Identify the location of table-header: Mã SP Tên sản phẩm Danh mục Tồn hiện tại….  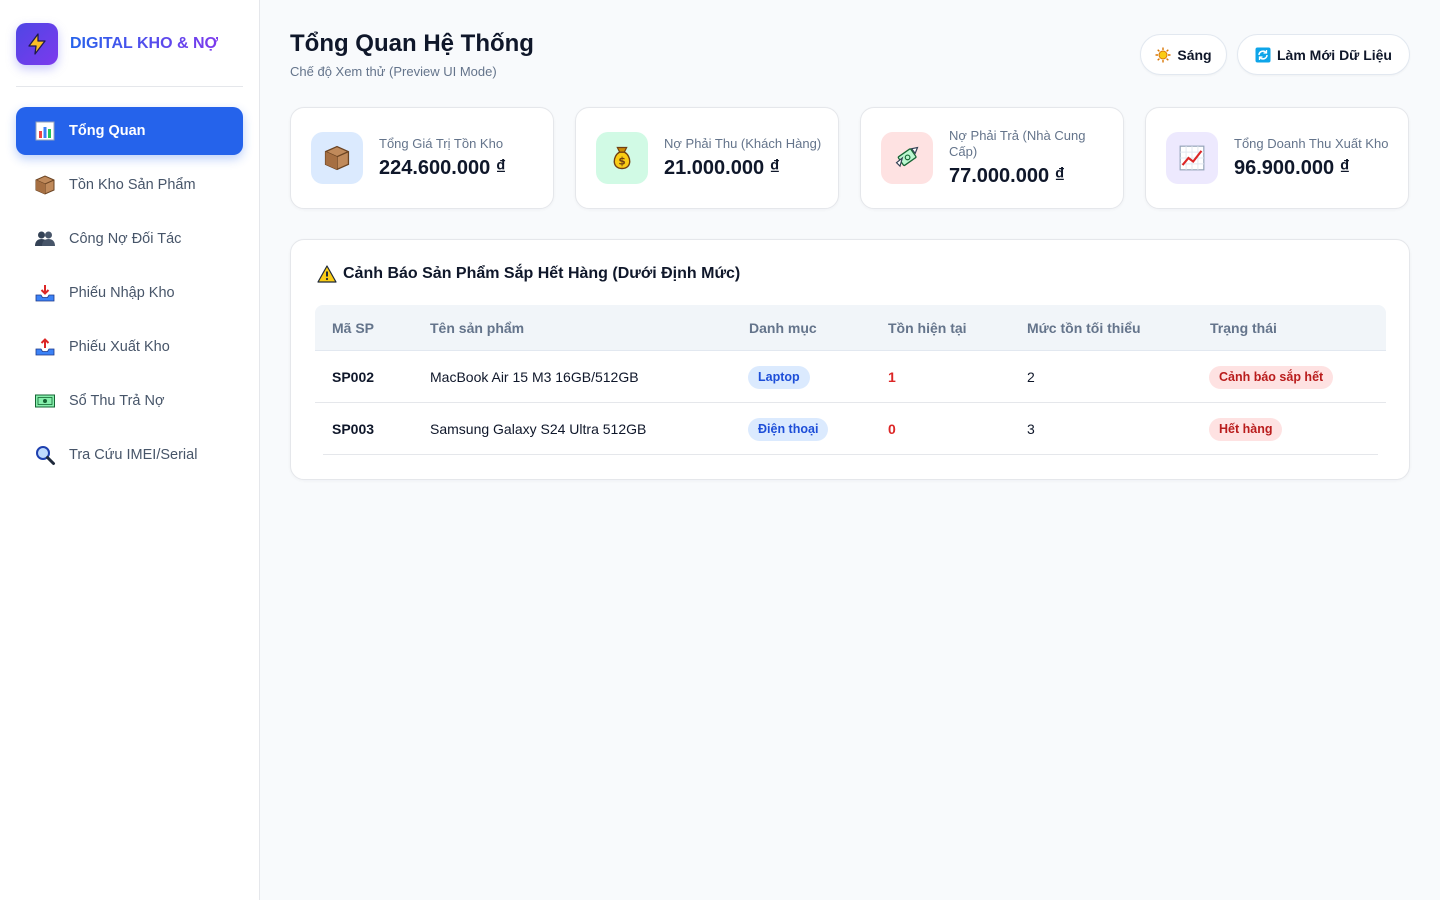
(850, 328).